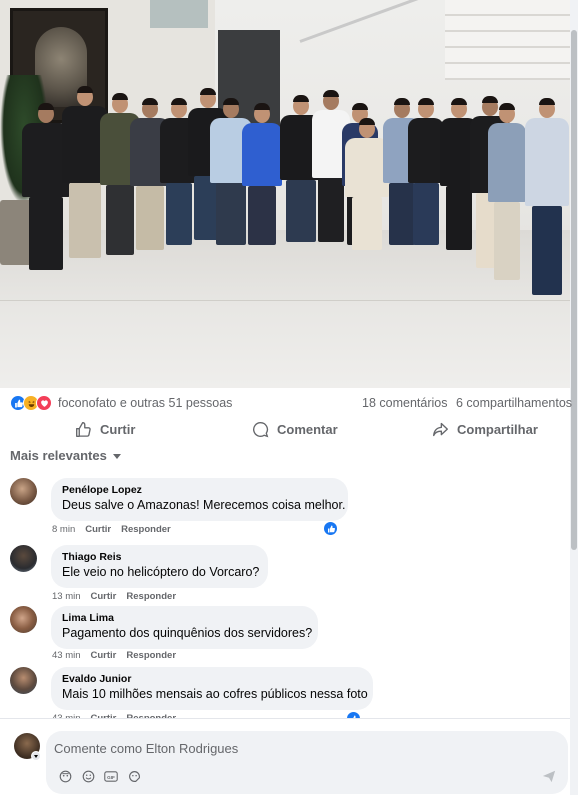  I want to click on thumbs-up-icon, so click(83, 429).